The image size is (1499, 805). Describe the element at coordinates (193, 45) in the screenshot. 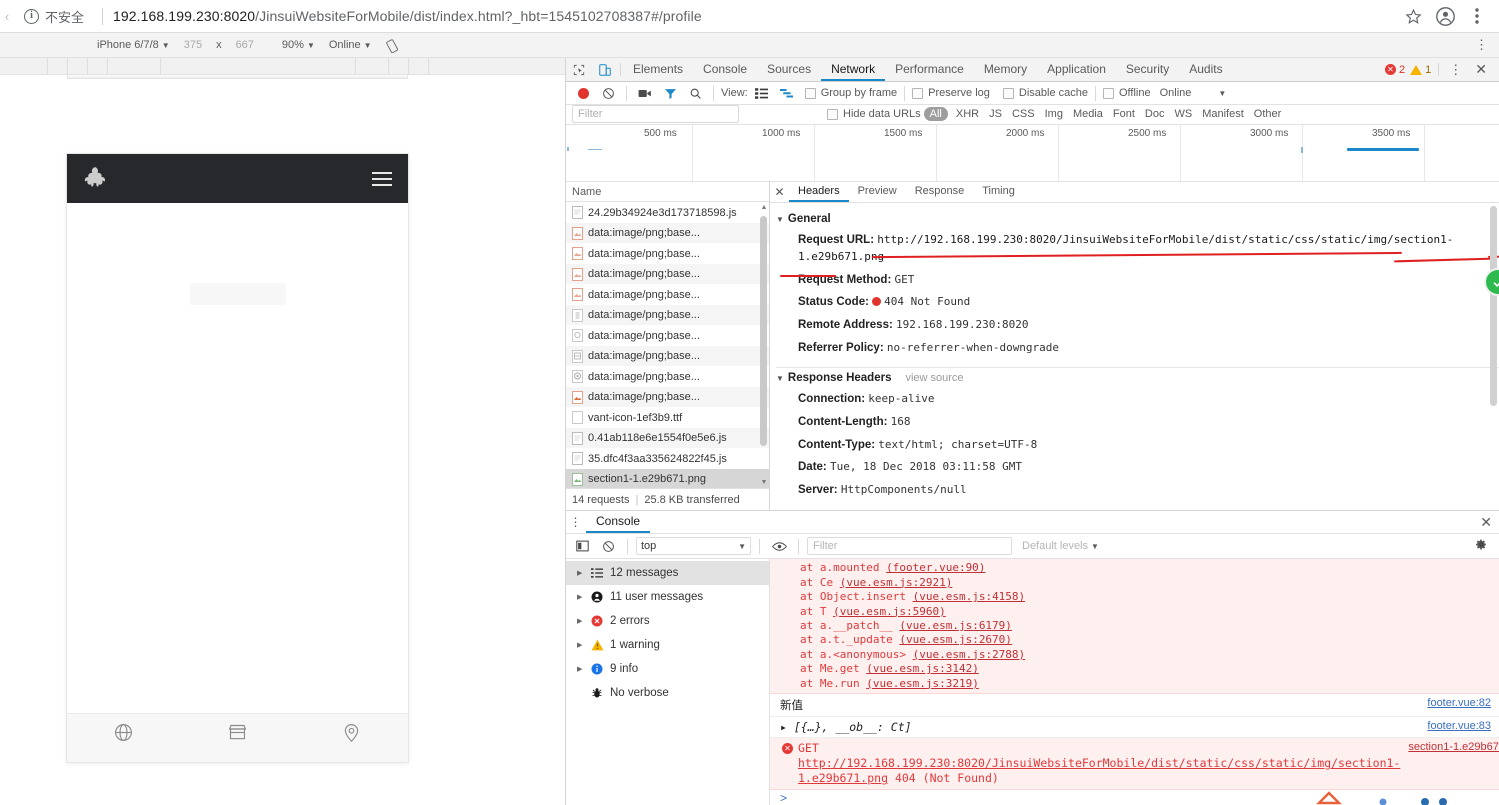

I see `device-width-input: 375` at that location.